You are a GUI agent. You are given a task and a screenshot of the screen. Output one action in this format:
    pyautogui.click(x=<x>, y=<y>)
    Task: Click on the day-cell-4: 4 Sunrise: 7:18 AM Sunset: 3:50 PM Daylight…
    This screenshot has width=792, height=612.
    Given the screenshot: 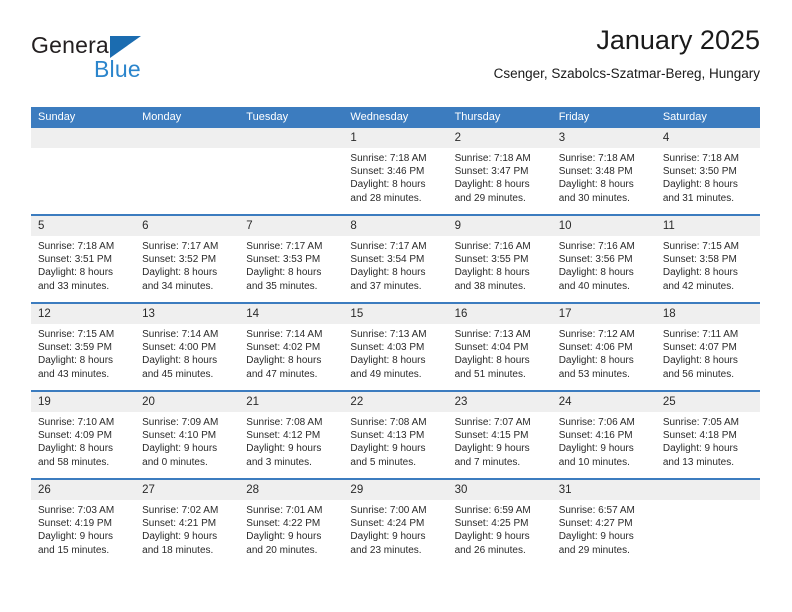 What is the action you would take?
    pyautogui.click(x=707, y=171)
    